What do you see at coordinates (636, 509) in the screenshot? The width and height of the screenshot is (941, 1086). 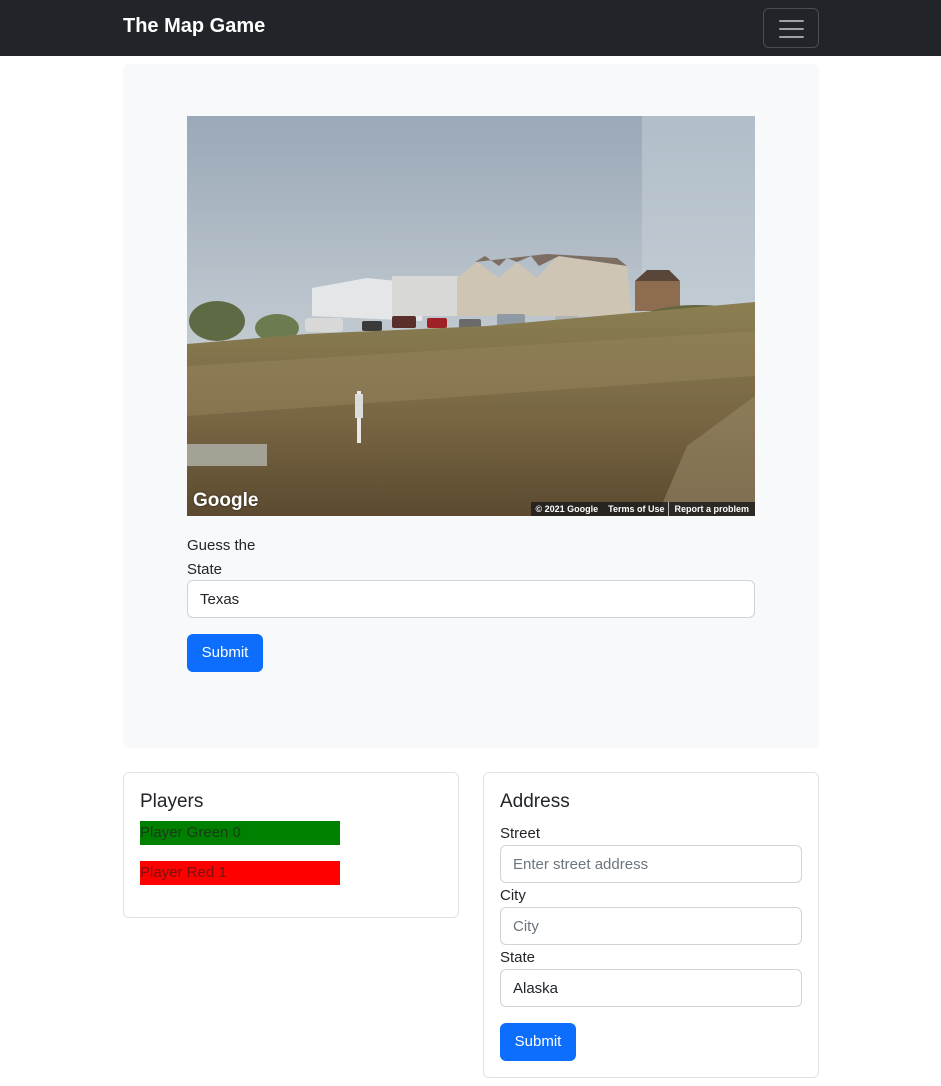 I see `terms-of-use-link: Terms of Use` at bounding box center [636, 509].